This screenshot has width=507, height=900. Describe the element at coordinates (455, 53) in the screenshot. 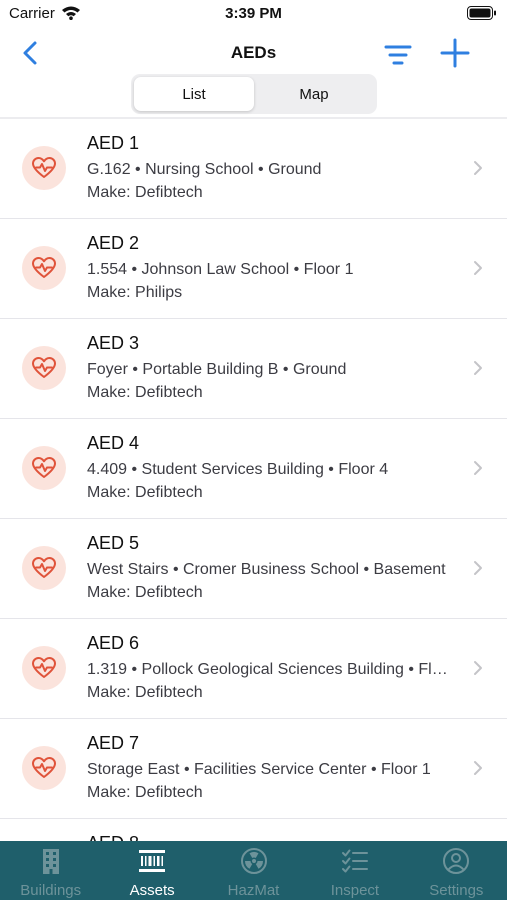

I see `plus-icon` at that location.